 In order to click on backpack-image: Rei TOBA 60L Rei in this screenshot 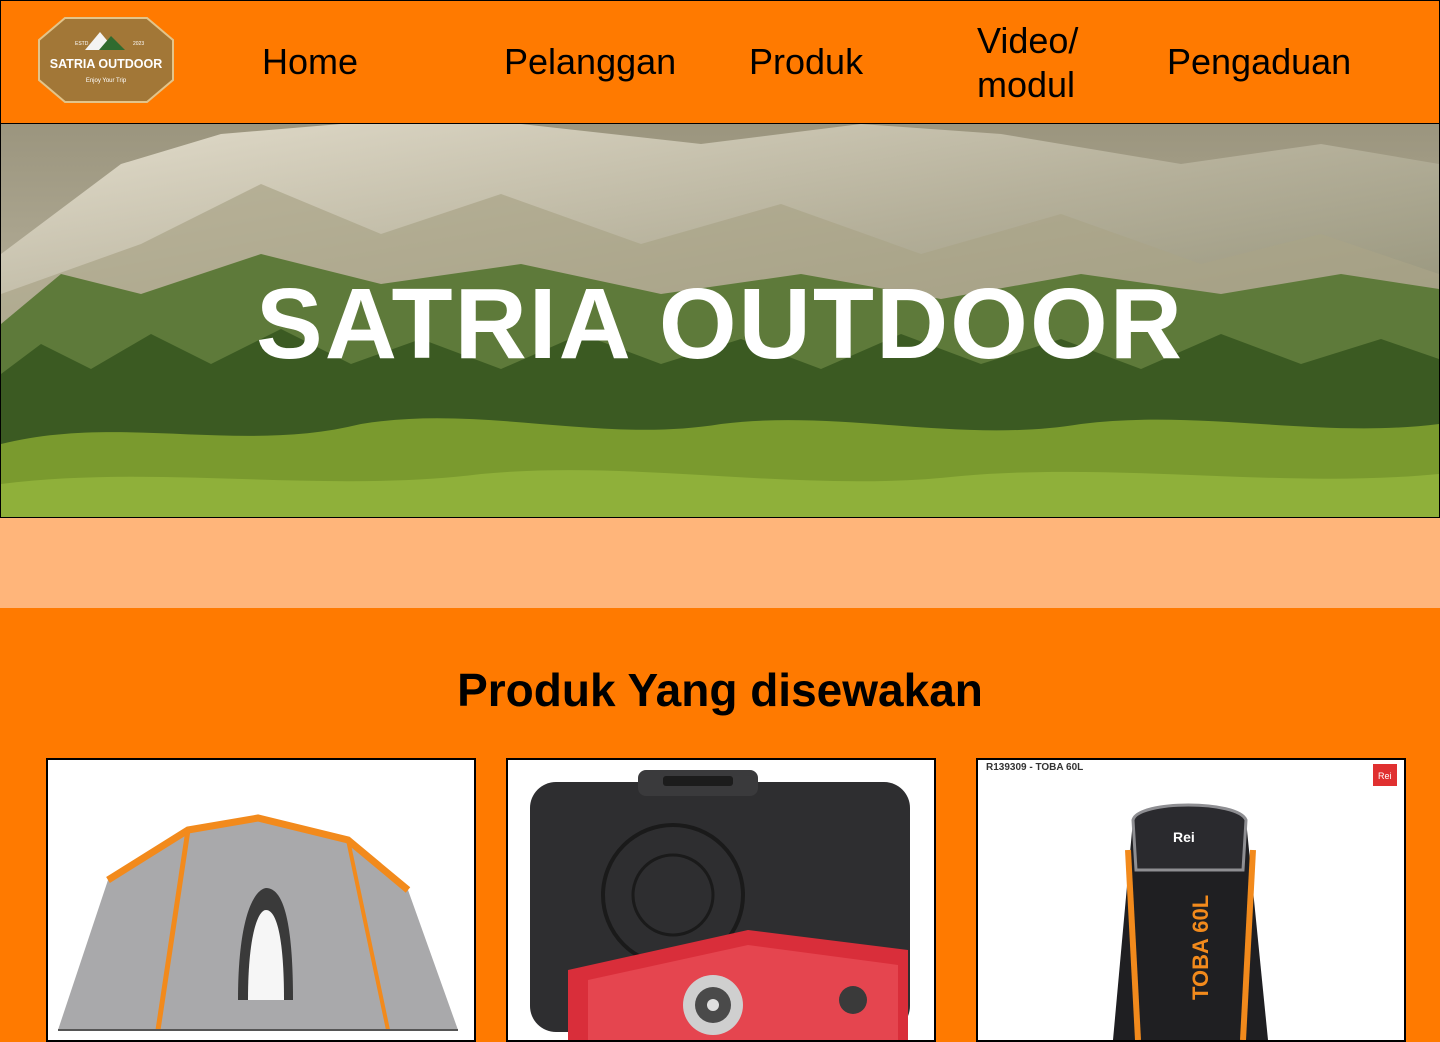, I will do `click(1255, 902)`.